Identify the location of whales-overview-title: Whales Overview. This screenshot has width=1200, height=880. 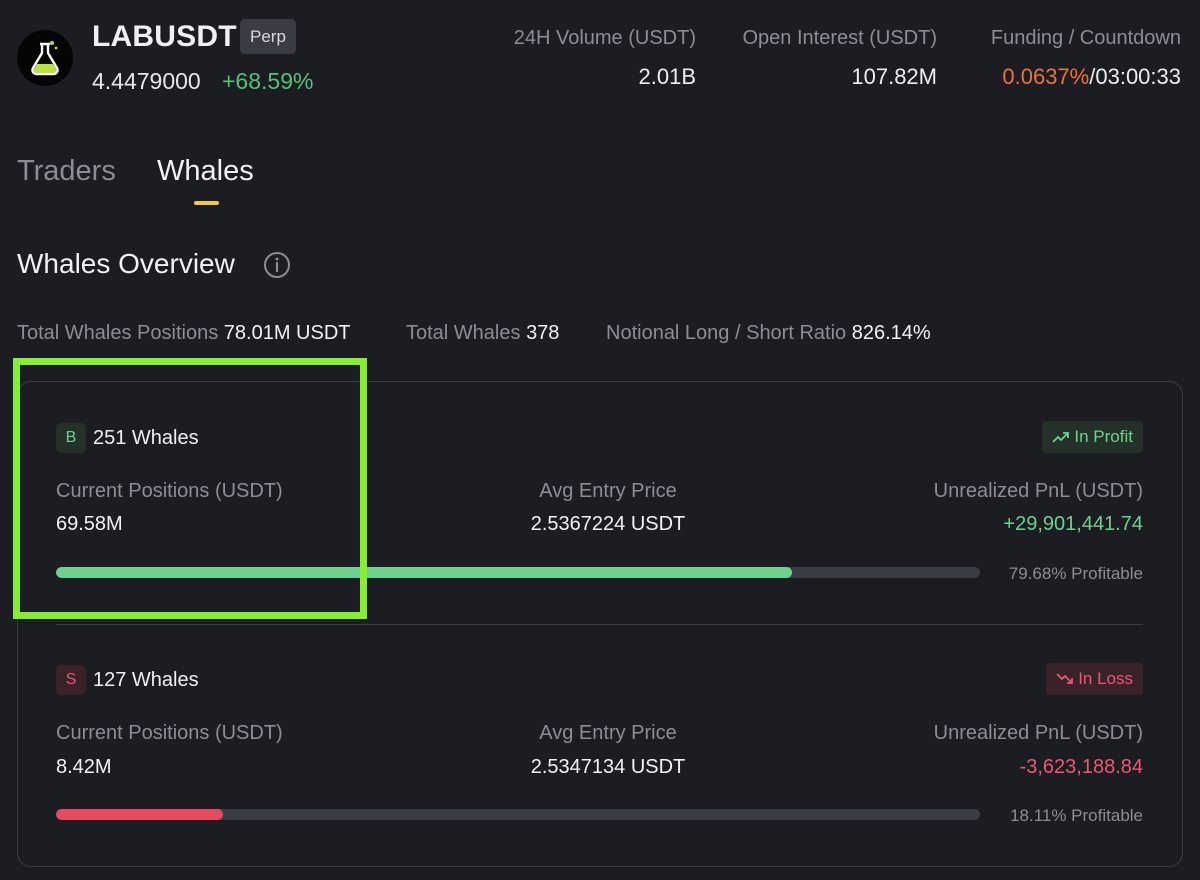
(126, 263).